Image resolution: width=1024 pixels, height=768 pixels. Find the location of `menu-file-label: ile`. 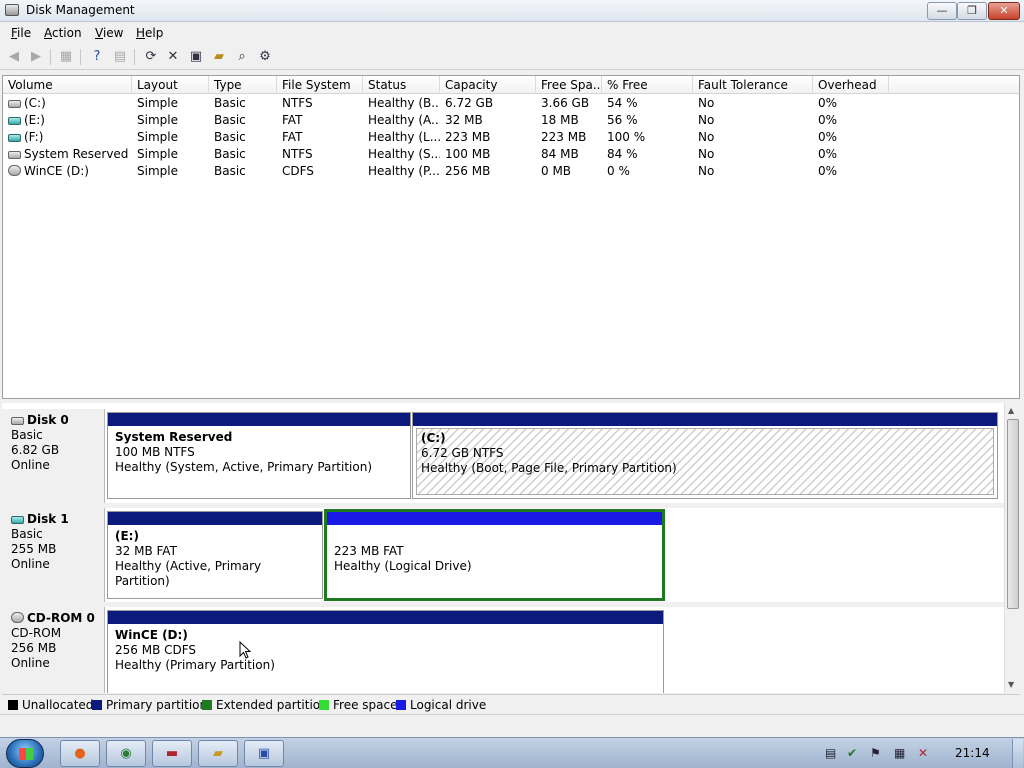

menu-file-label: ile is located at coordinates (24, 33).